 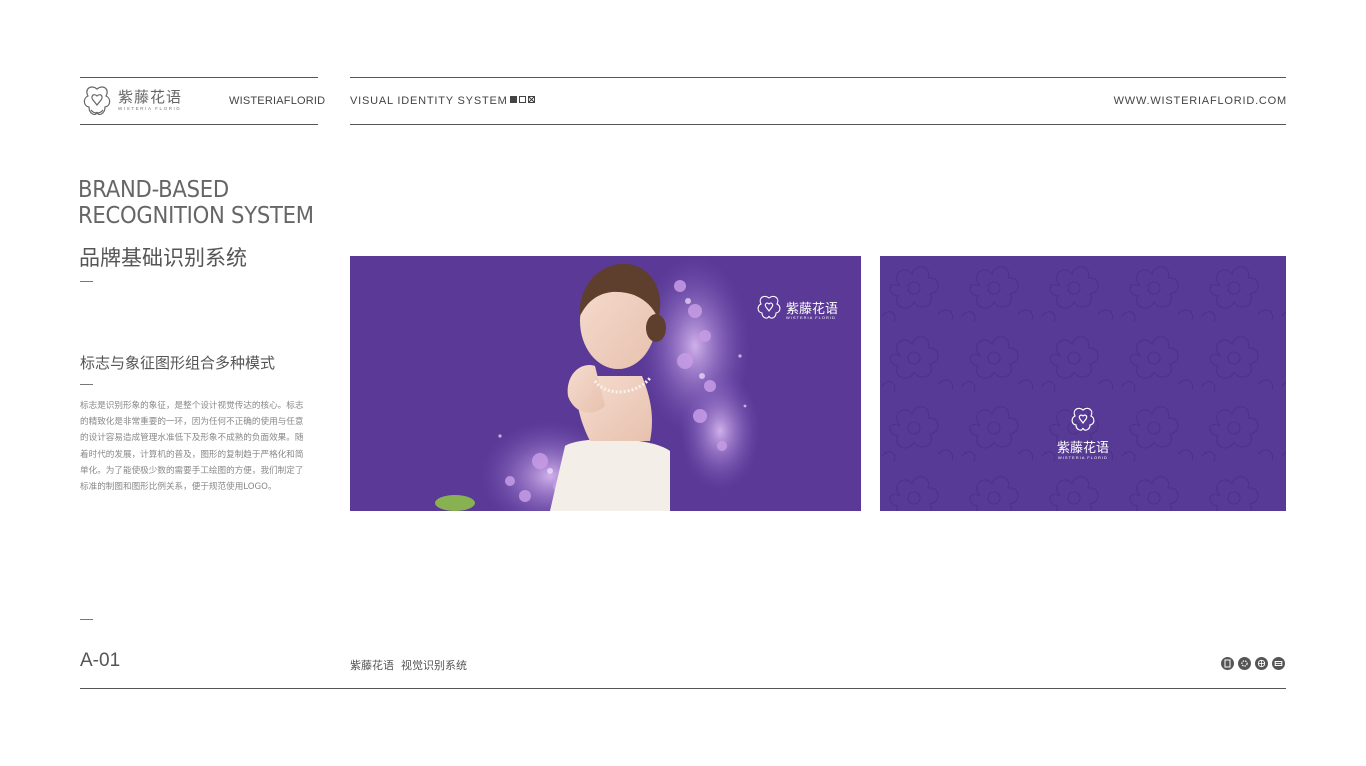 I want to click on brand-pattern-panel: 紫藤花语 WISTERIA FLORID, so click(x=1083, y=383).